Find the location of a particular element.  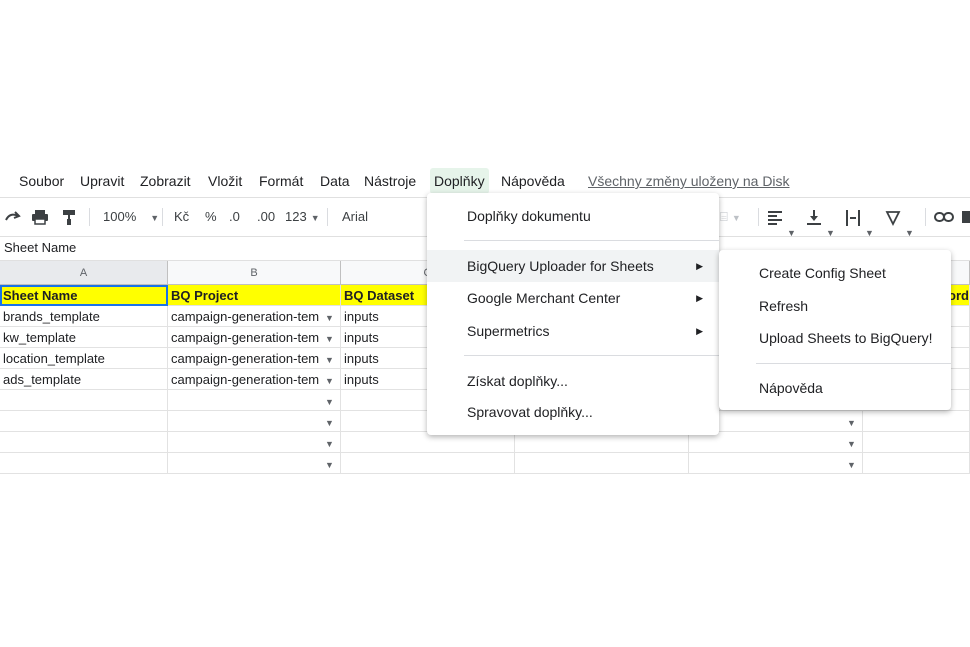

number-format-select: 123 ▼ is located at coordinates (302, 217).